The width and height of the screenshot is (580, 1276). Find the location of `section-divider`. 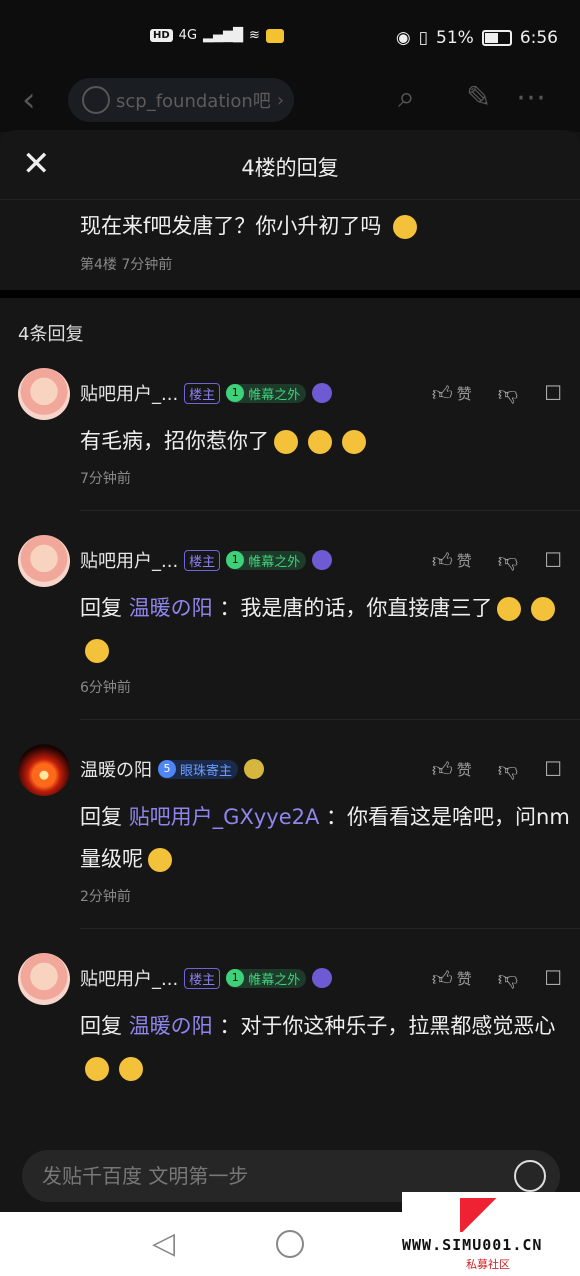

section-divider is located at coordinates (290, 294).